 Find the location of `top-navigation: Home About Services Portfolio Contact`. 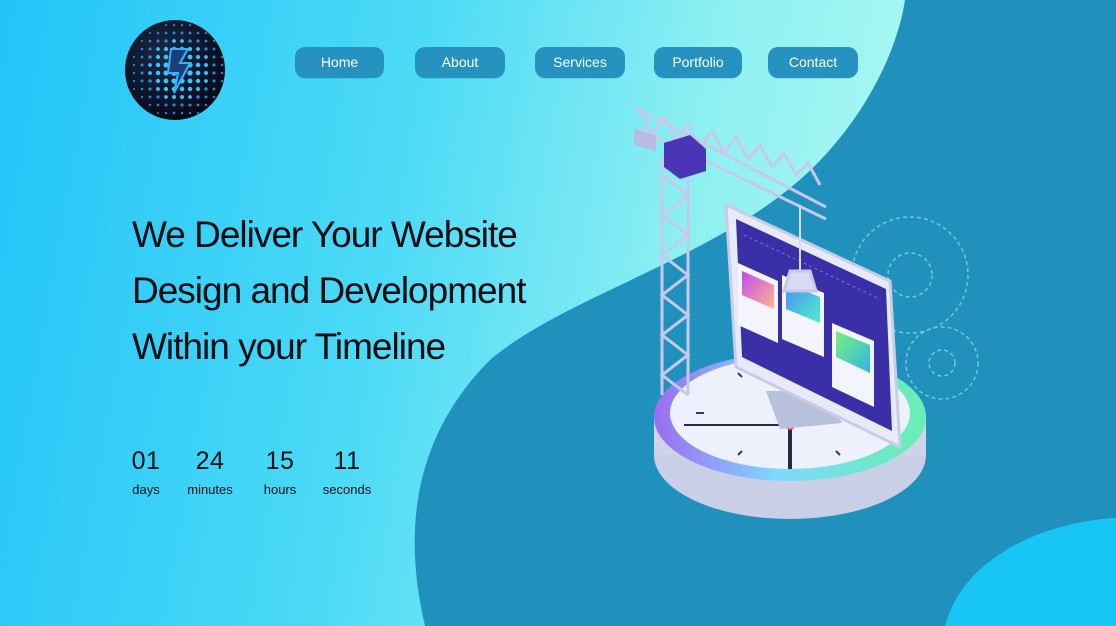

top-navigation: Home About Services Portfolio Contact is located at coordinates (558, 62).